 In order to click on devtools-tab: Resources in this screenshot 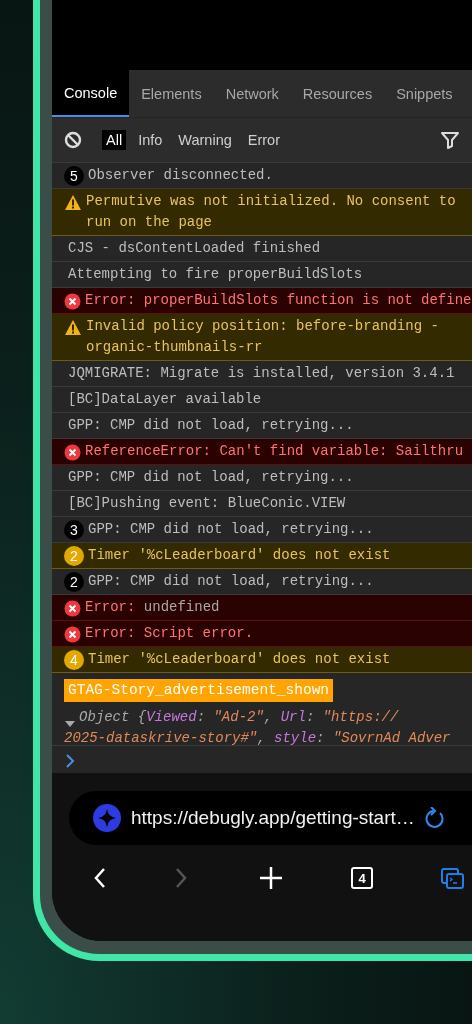, I will do `click(337, 93)`.